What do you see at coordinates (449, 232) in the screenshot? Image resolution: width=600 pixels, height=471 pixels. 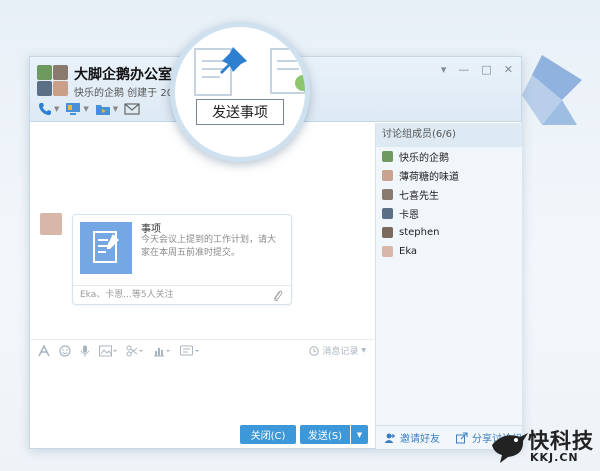 I see `list-item: stephen` at bounding box center [449, 232].